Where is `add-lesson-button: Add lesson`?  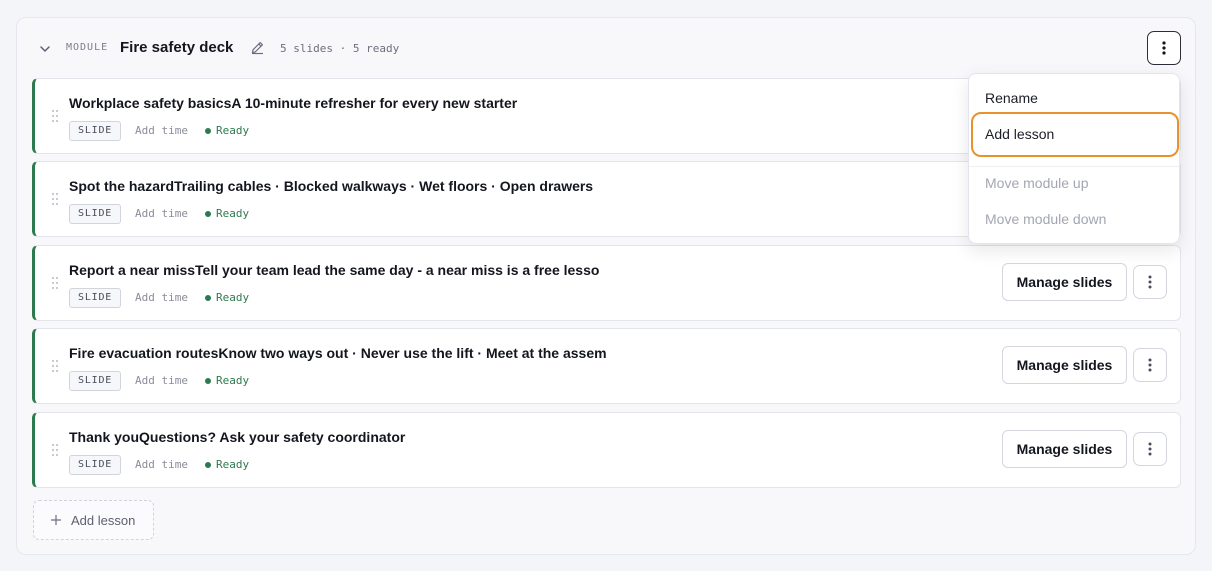 add-lesson-button: Add lesson is located at coordinates (93, 520).